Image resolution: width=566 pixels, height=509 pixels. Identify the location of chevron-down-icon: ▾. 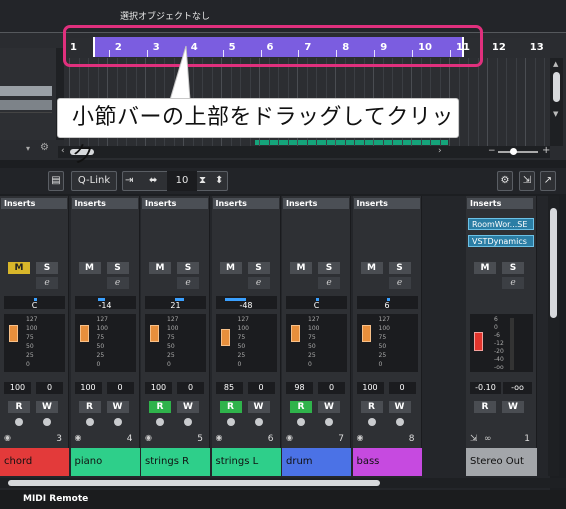
(28, 148).